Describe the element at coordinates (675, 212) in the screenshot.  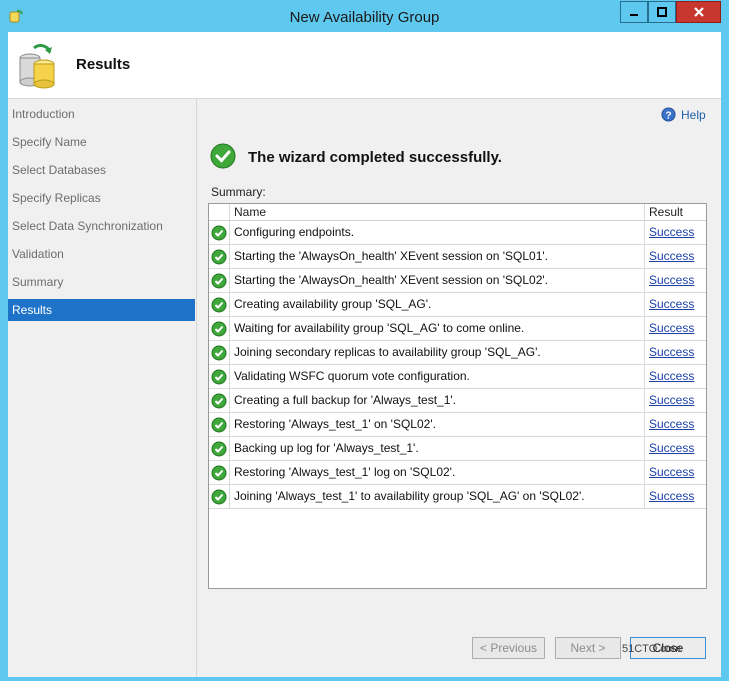
I see `column-header-result: Result` at that location.